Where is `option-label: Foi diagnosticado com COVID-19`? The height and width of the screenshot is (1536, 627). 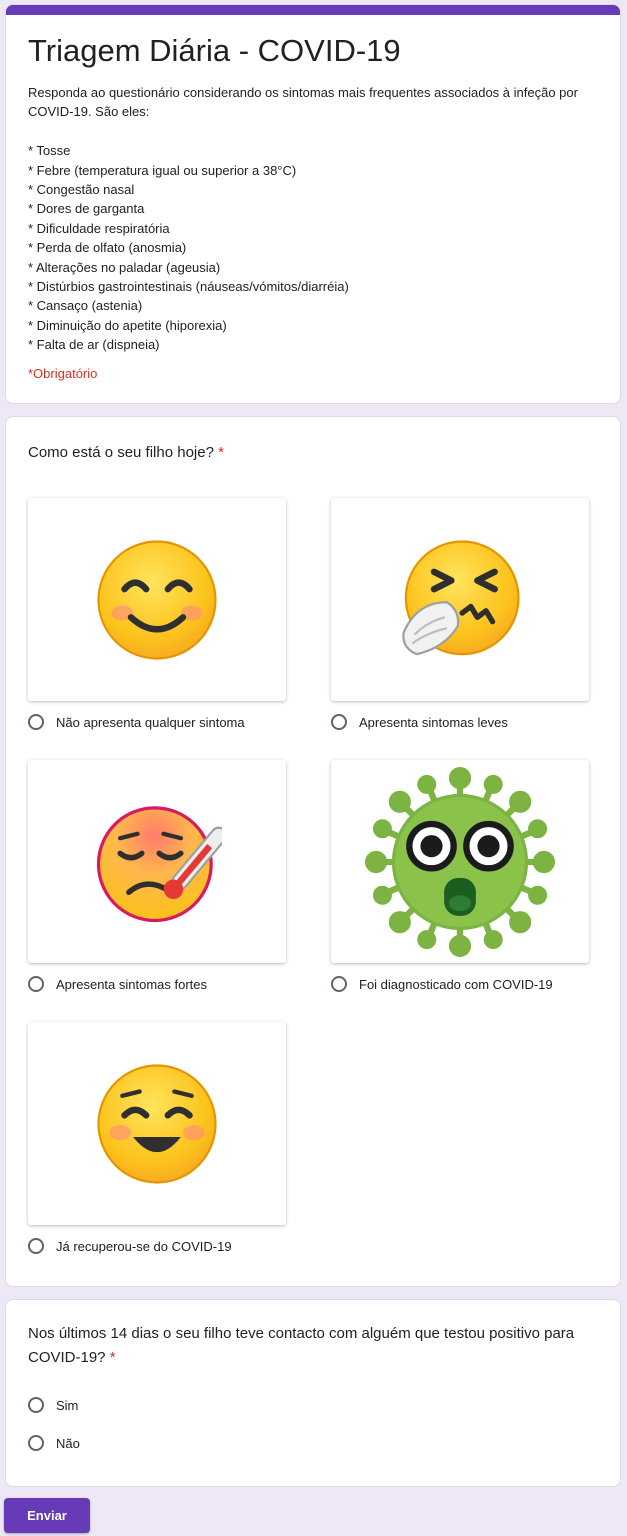
option-label: Foi diagnosticado com COVID-19 is located at coordinates (456, 984).